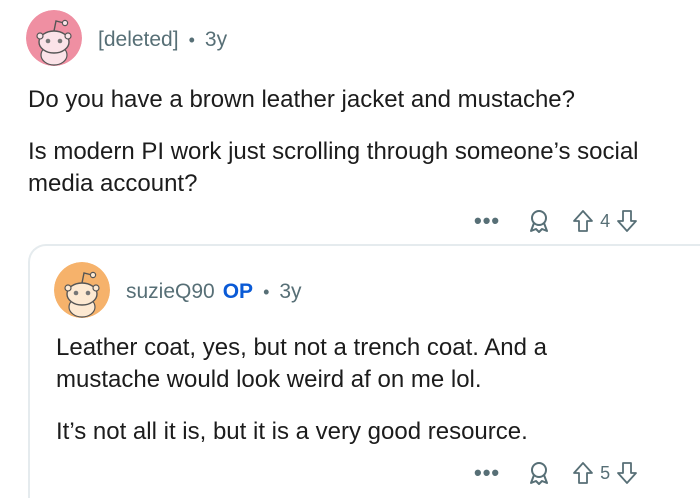  I want to click on comment-actions: ••• 4, so click(556, 221).